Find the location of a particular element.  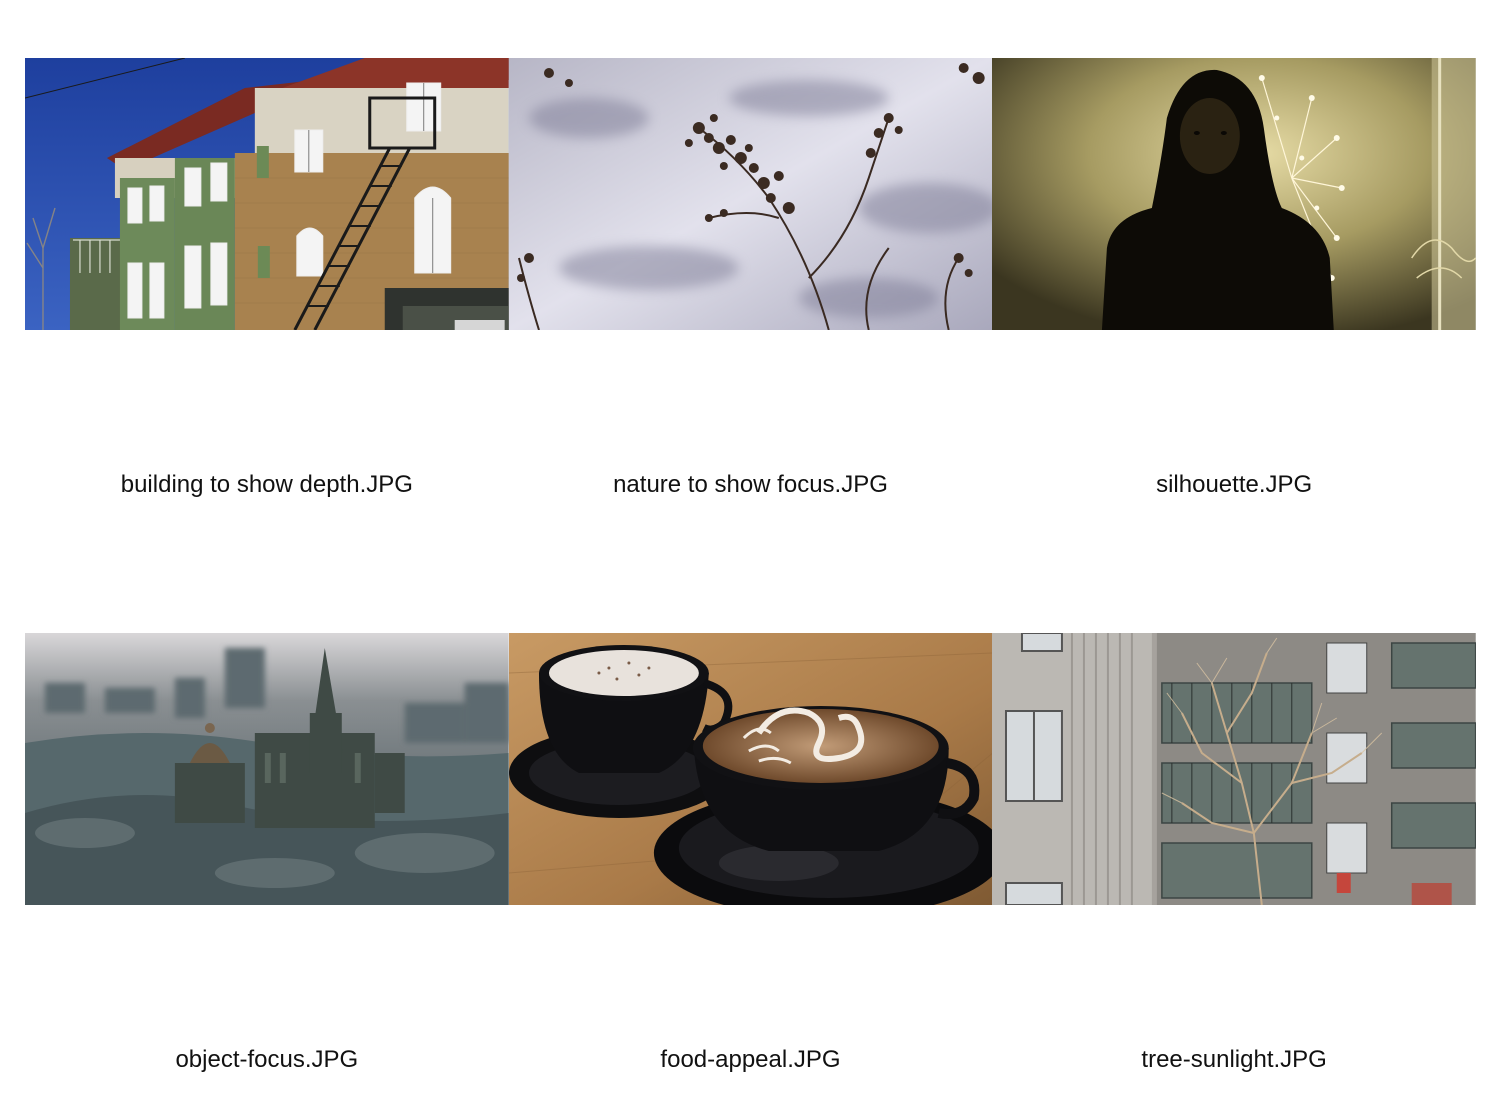

thumbnail-tree is located at coordinates (1234, 769).